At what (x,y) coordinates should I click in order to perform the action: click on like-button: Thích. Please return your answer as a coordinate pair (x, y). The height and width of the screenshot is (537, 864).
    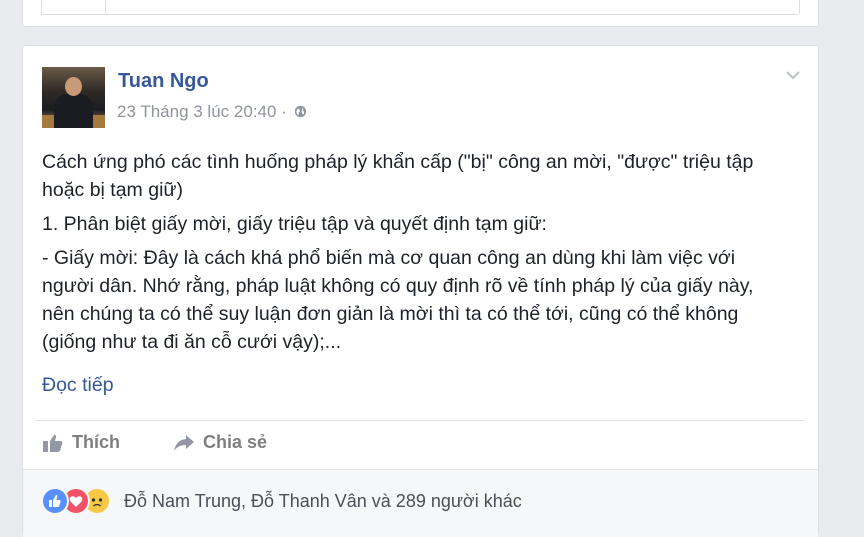
    Looking at the image, I should click on (81, 442).